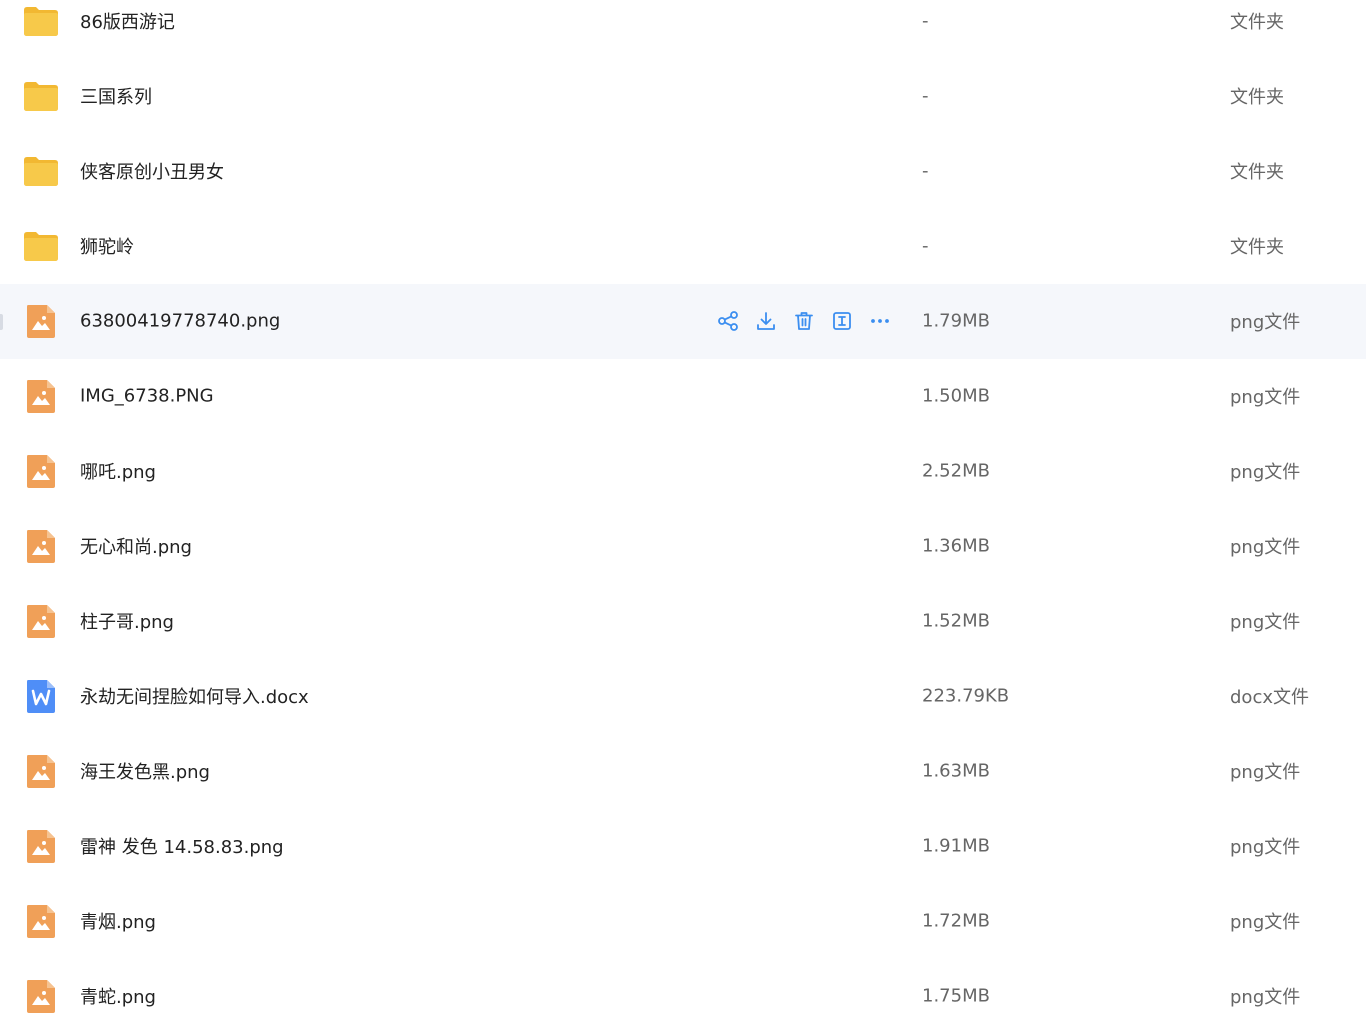 Image resolution: width=1366 pixels, height=1023 pixels. I want to click on file-row: 63800419778740.png 1.79MB png文件, so click(683, 321).